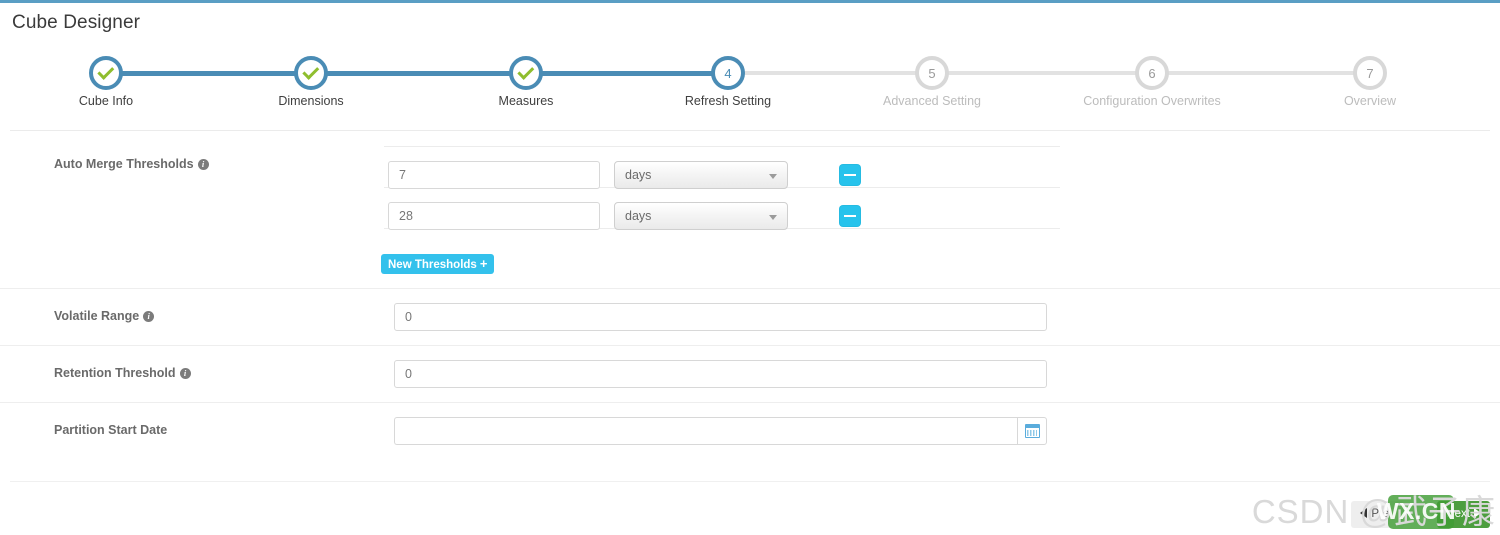 This screenshot has width=1500, height=535. Describe the element at coordinates (1458, 514) in the screenshot. I see `next-label: Next` at that location.